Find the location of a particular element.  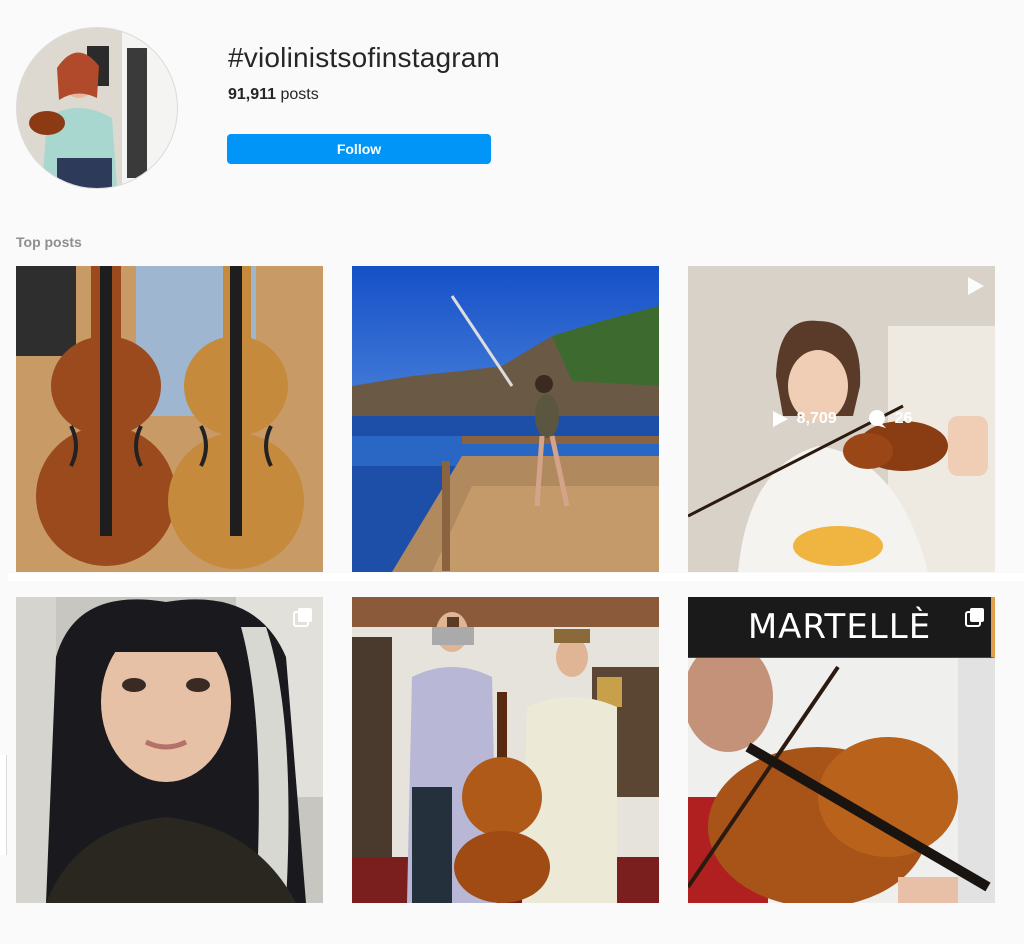

play-icon is located at coordinates (780, 419).